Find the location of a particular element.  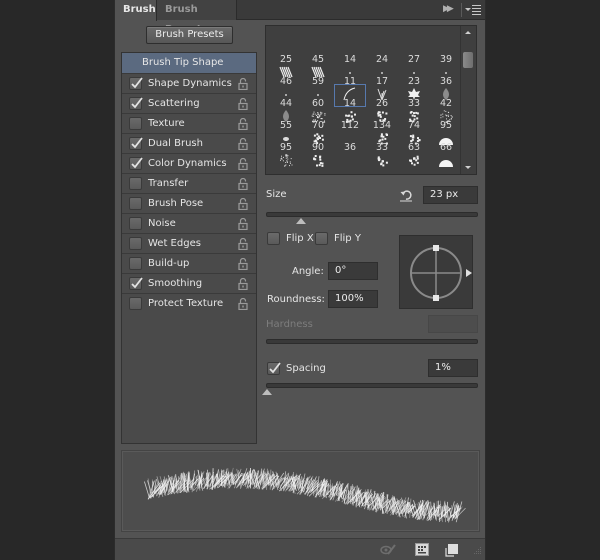

panel-menu-icon is located at coordinates (474, 10).